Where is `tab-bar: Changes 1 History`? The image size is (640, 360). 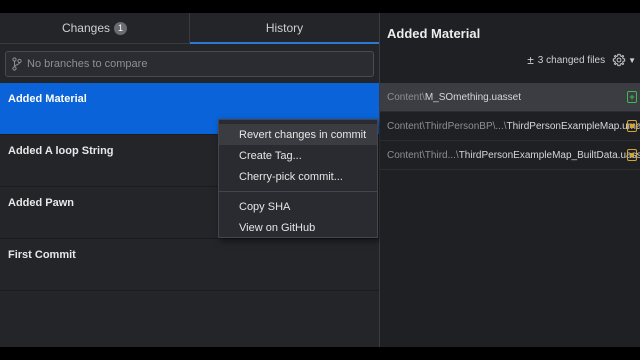 tab-bar: Changes 1 History is located at coordinates (189, 28).